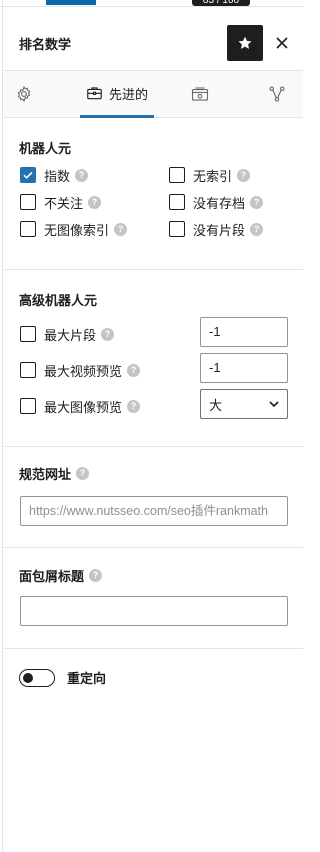 The width and height of the screenshot is (320, 852). I want to click on checkbox-max-image-preview-box, so click(28, 406).